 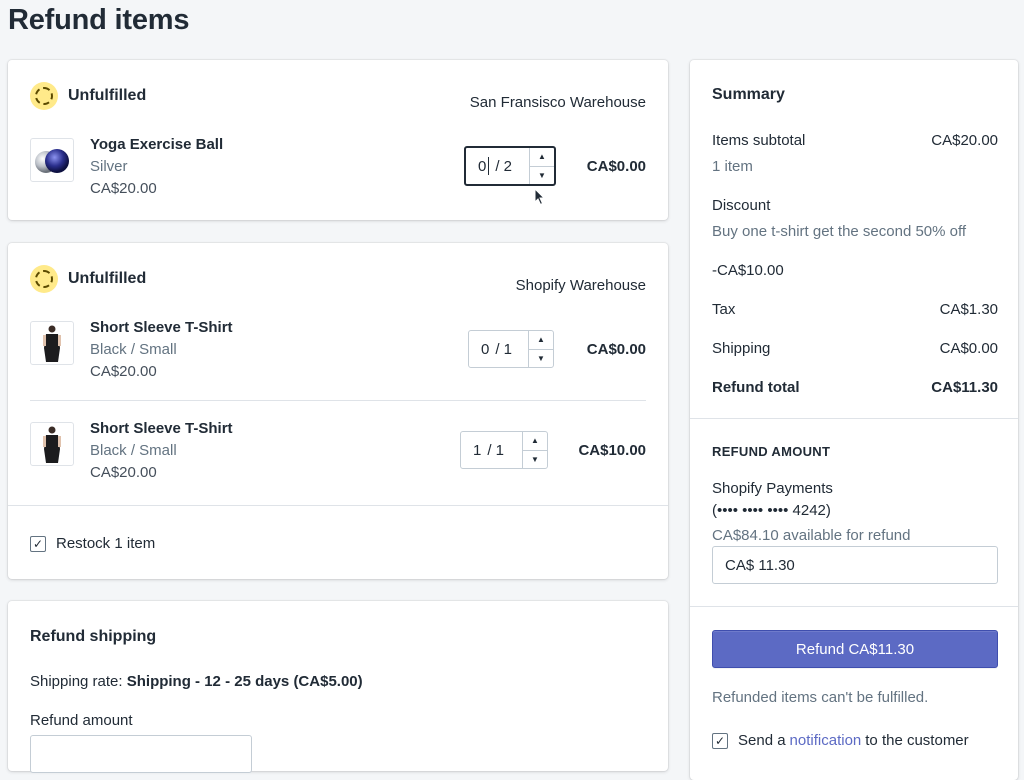 What do you see at coordinates (968, 348) in the screenshot?
I see `shipping-value: CA$0.00` at bounding box center [968, 348].